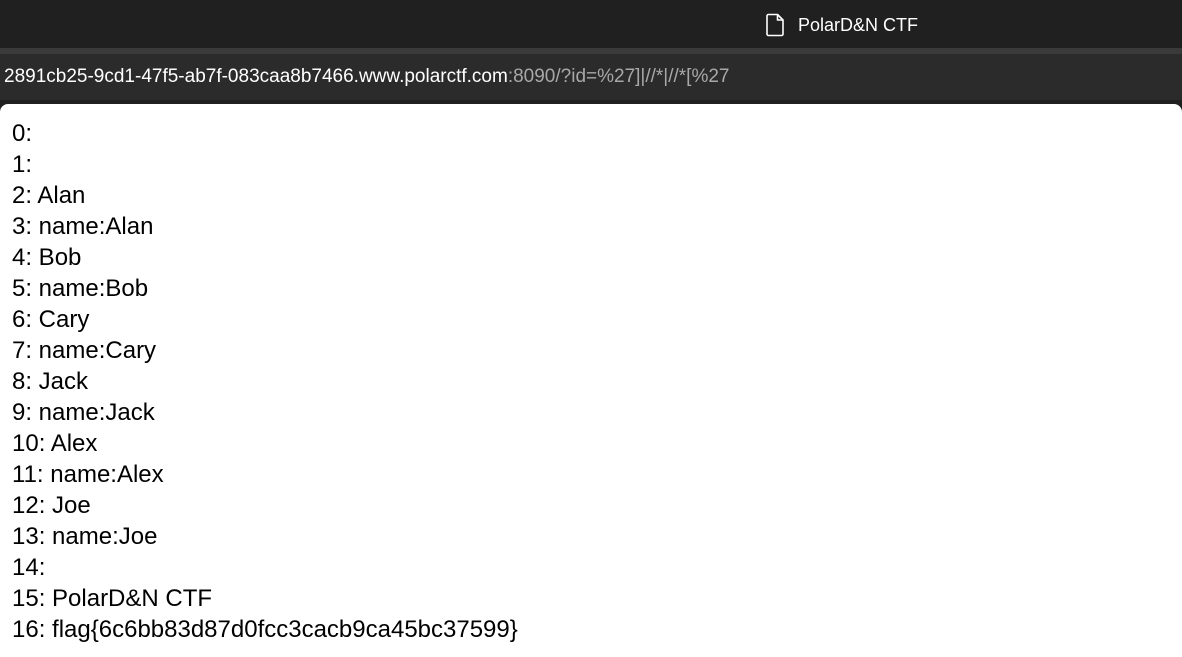 The width and height of the screenshot is (1182, 657). I want to click on browser-tab: PolarD&N CTF, so click(841, 25).